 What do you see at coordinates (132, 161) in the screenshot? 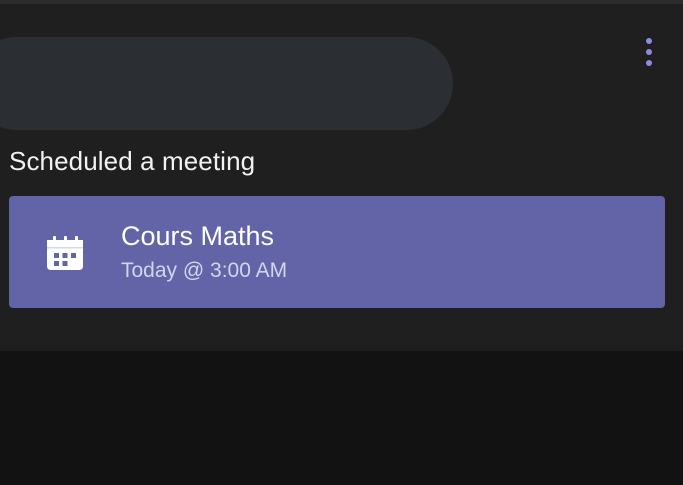
I see `activity-text: Scheduled a meeting` at bounding box center [132, 161].